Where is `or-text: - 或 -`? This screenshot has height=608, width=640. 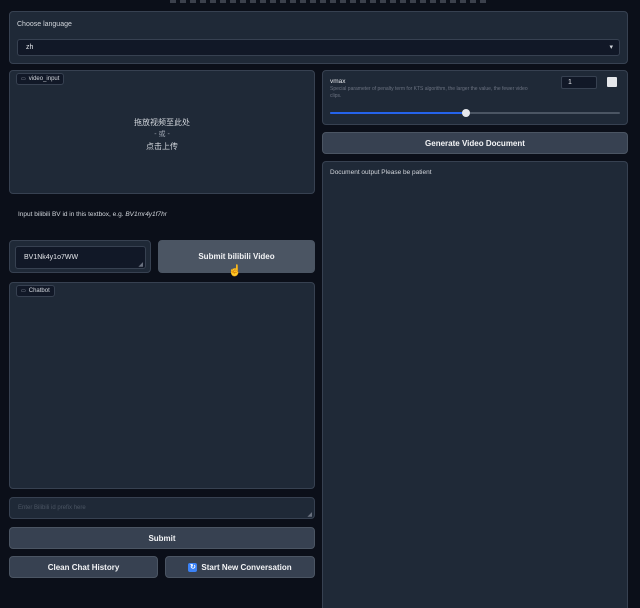 or-text: - 或 - is located at coordinates (162, 134).